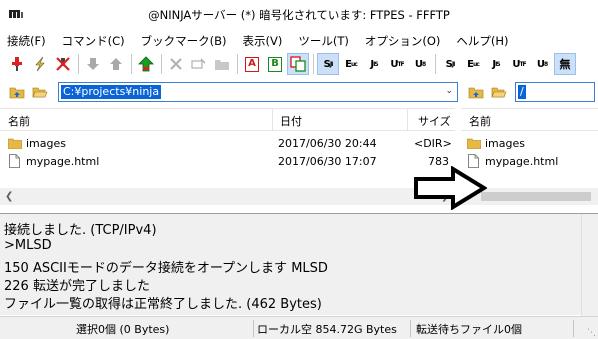 This screenshot has height=339, width=598. What do you see at coordinates (28, 245) in the screenshot?
I see `log-line: >MLSD` at bounding box center [28, 245].